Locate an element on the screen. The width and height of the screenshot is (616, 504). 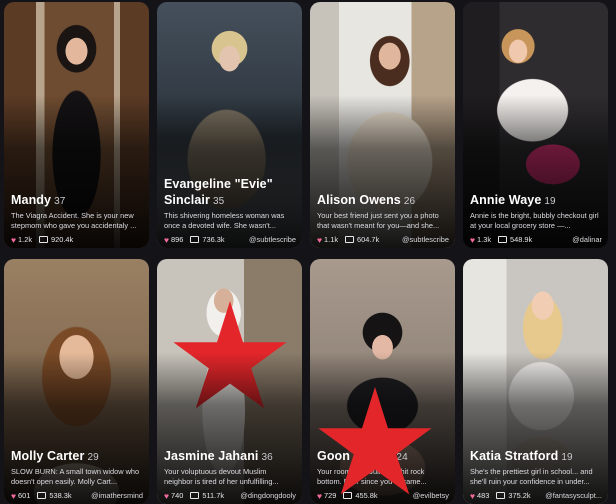
like-count: 1.2k is located at coordinates (25, 239).